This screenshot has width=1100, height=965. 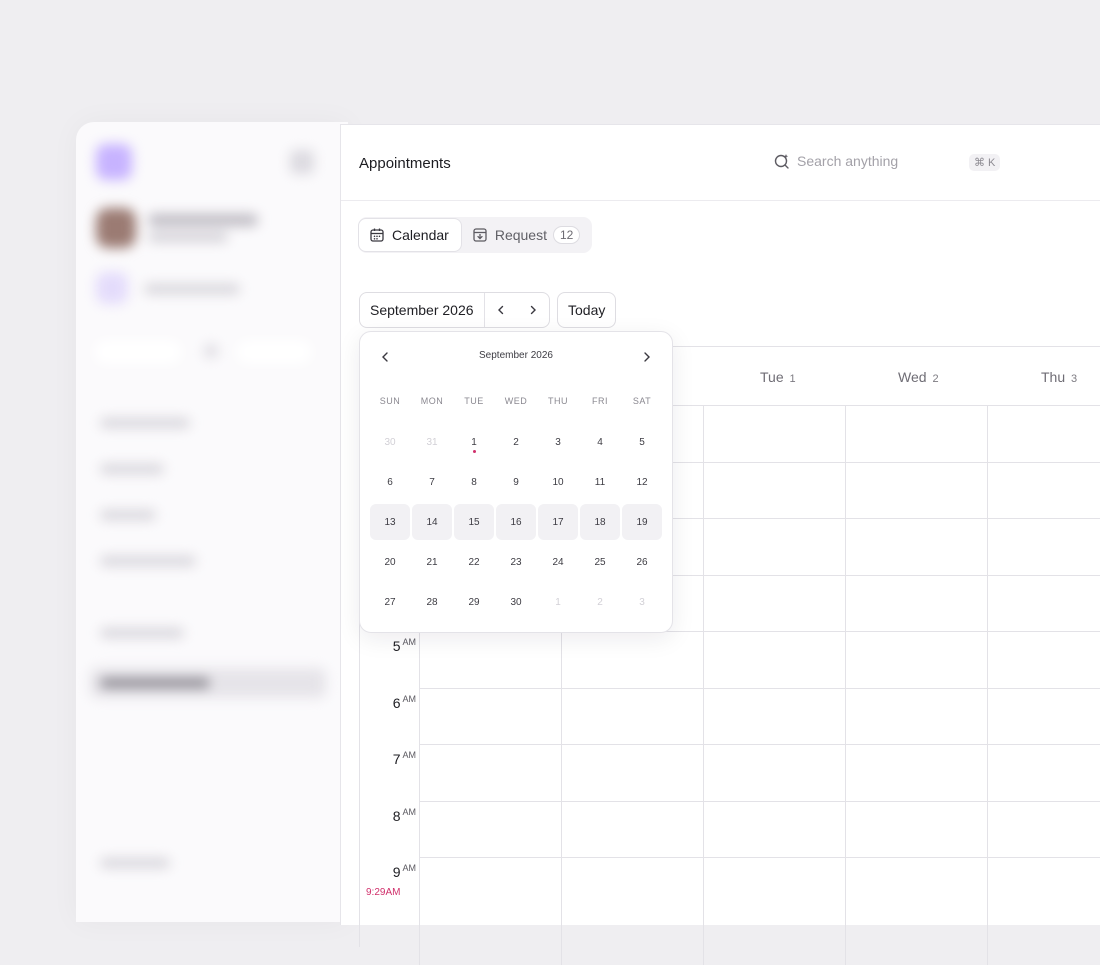 What do you see at coordinates (558, 562) in the screenshot?
I see `date-cell: 24` at bounding box center [558, 562].